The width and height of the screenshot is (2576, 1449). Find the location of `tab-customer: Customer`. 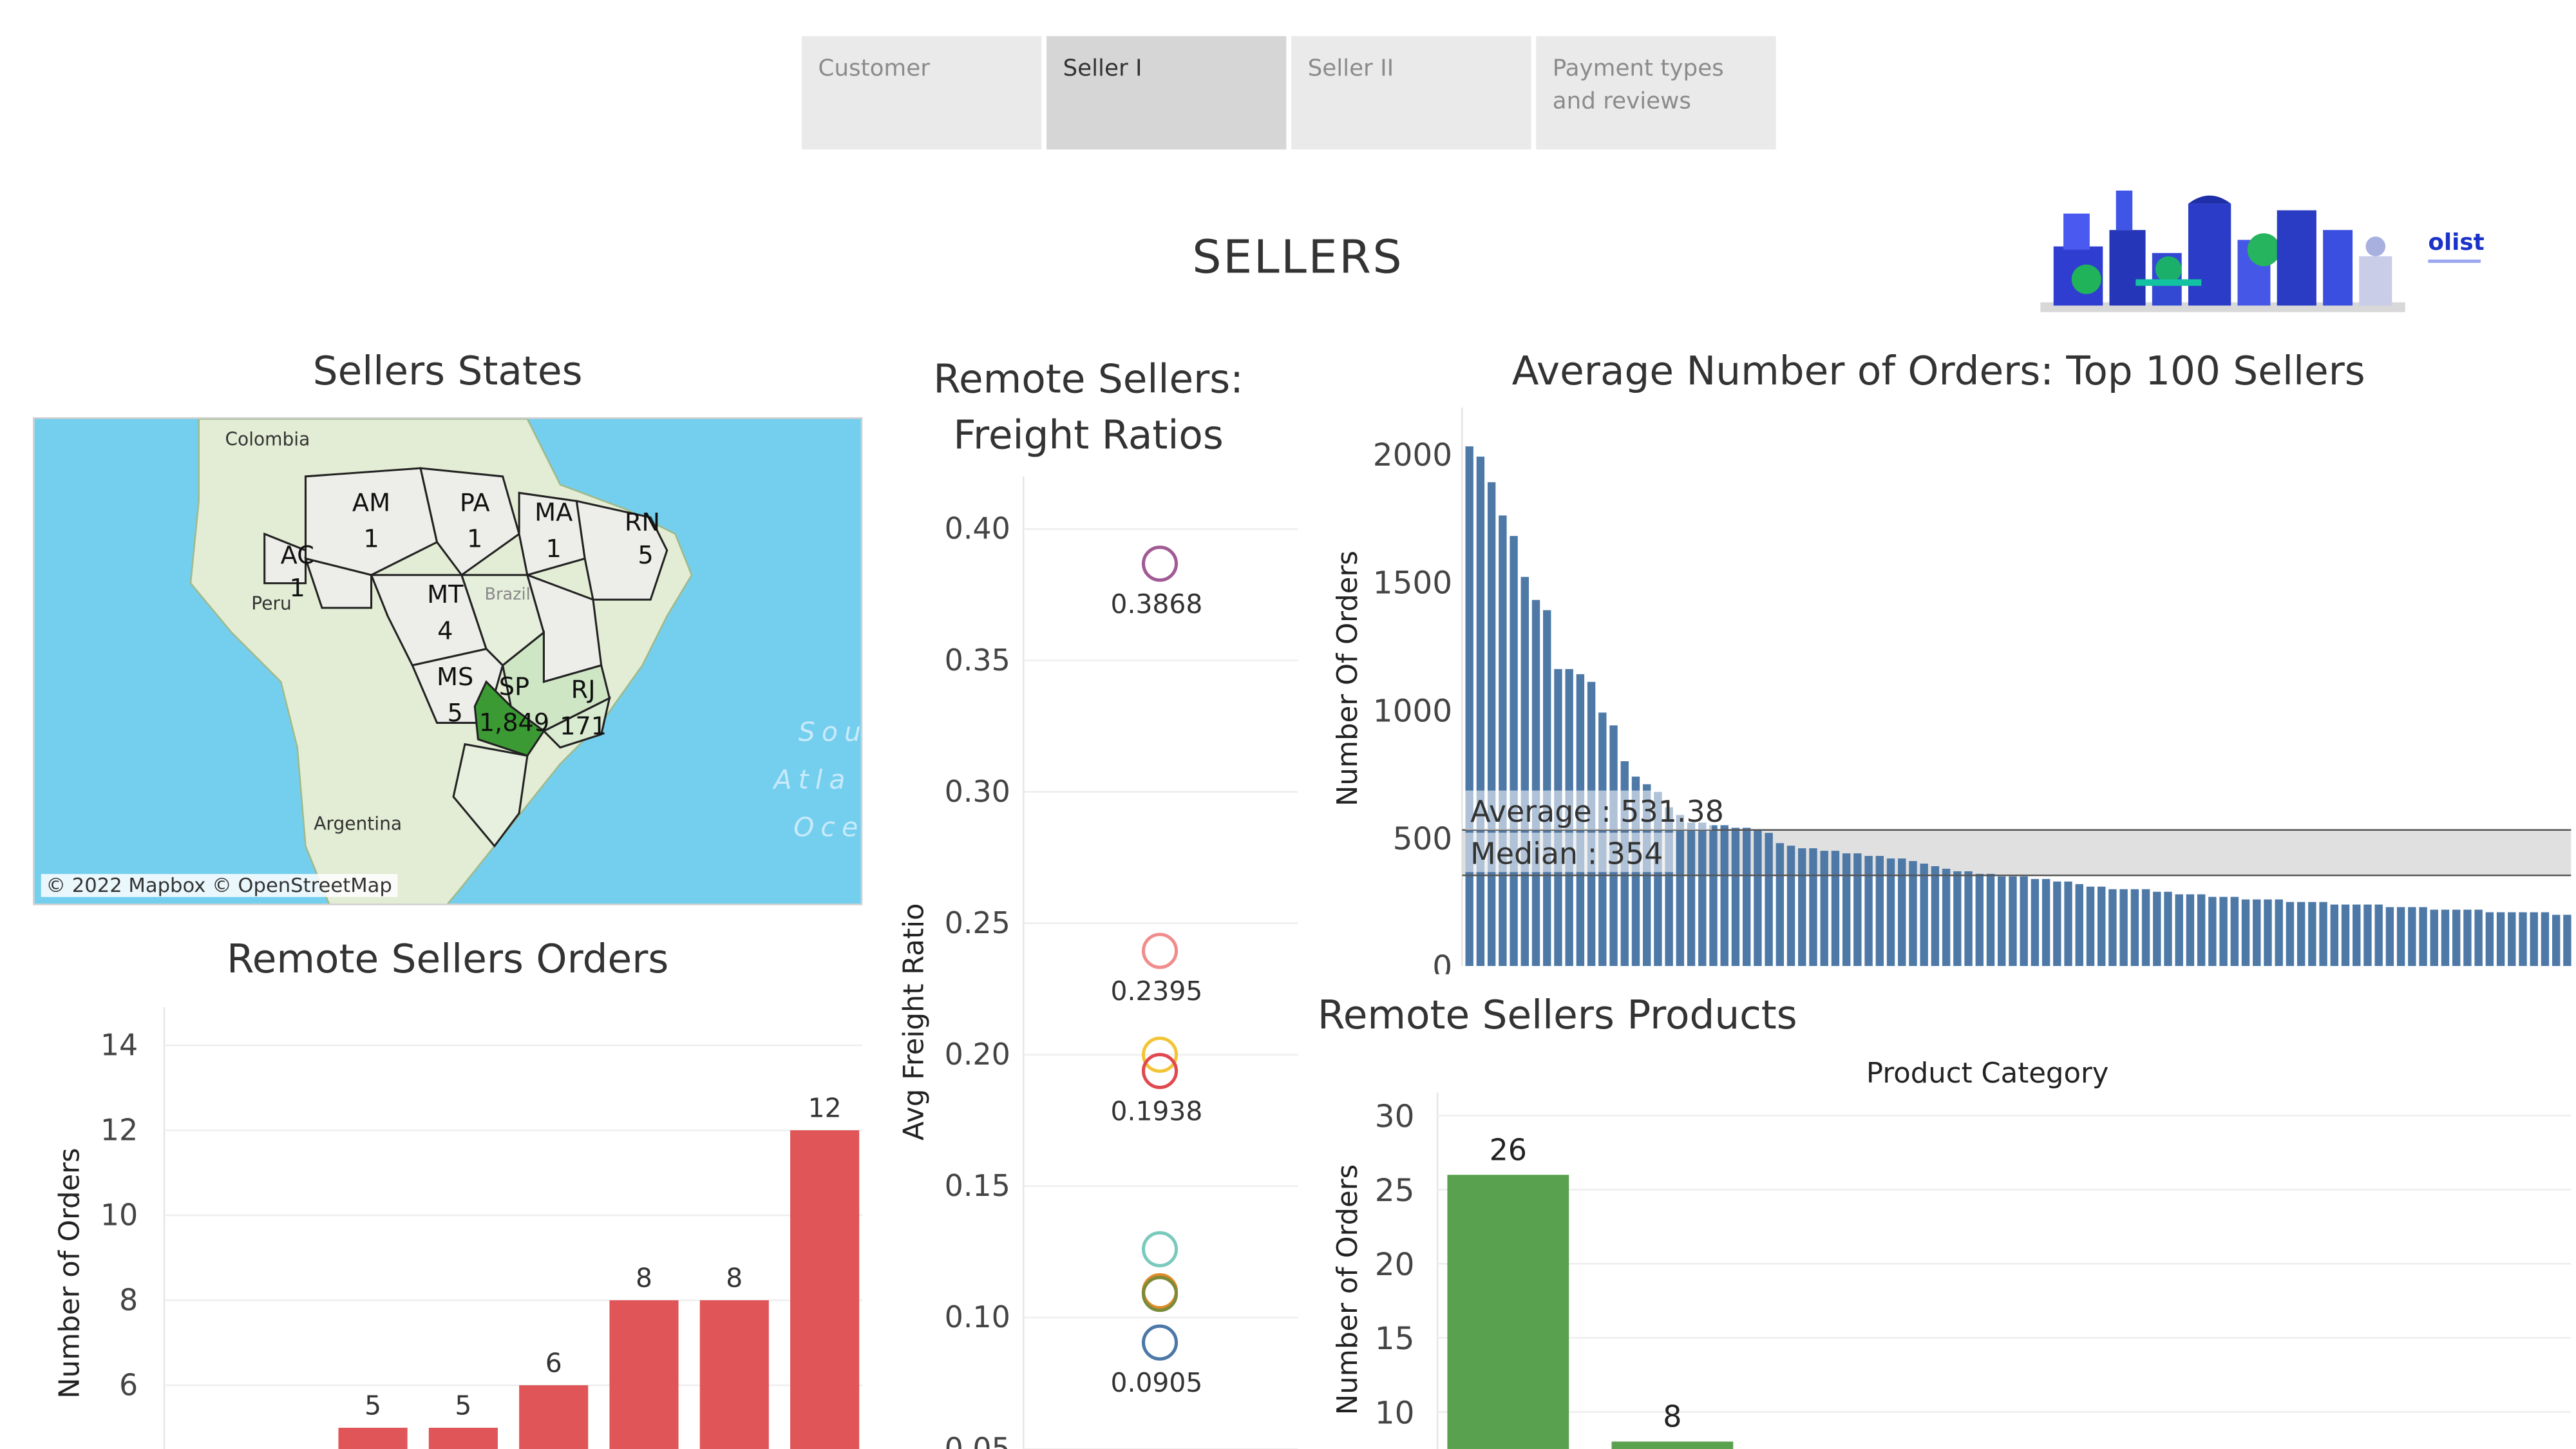

tab-customer: Customer is located at coordinates (921, 93).